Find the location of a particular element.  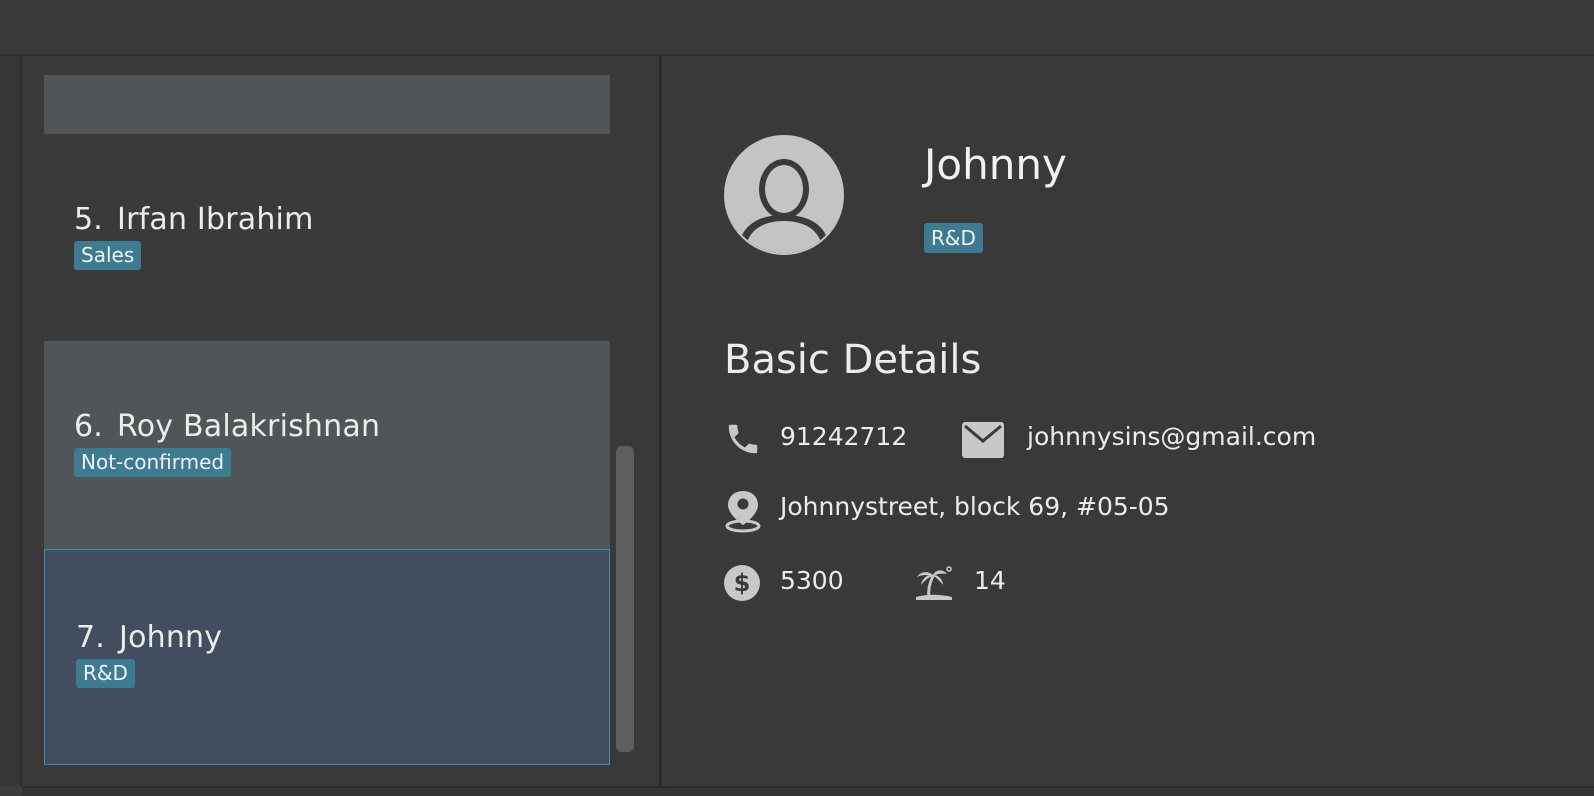

phone-number: 91242712 is located at coordinates (844, 436).